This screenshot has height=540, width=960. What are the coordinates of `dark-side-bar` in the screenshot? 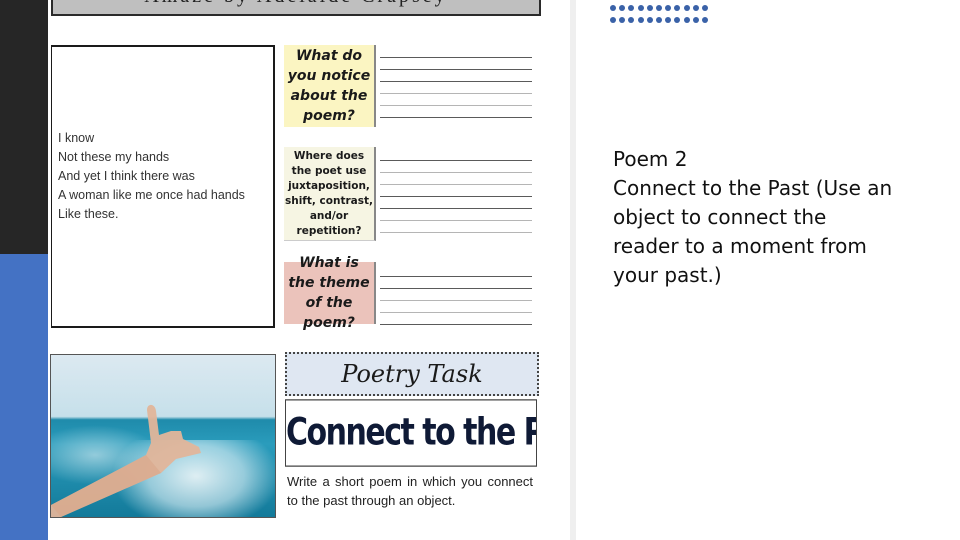 It's located at (24, 127).